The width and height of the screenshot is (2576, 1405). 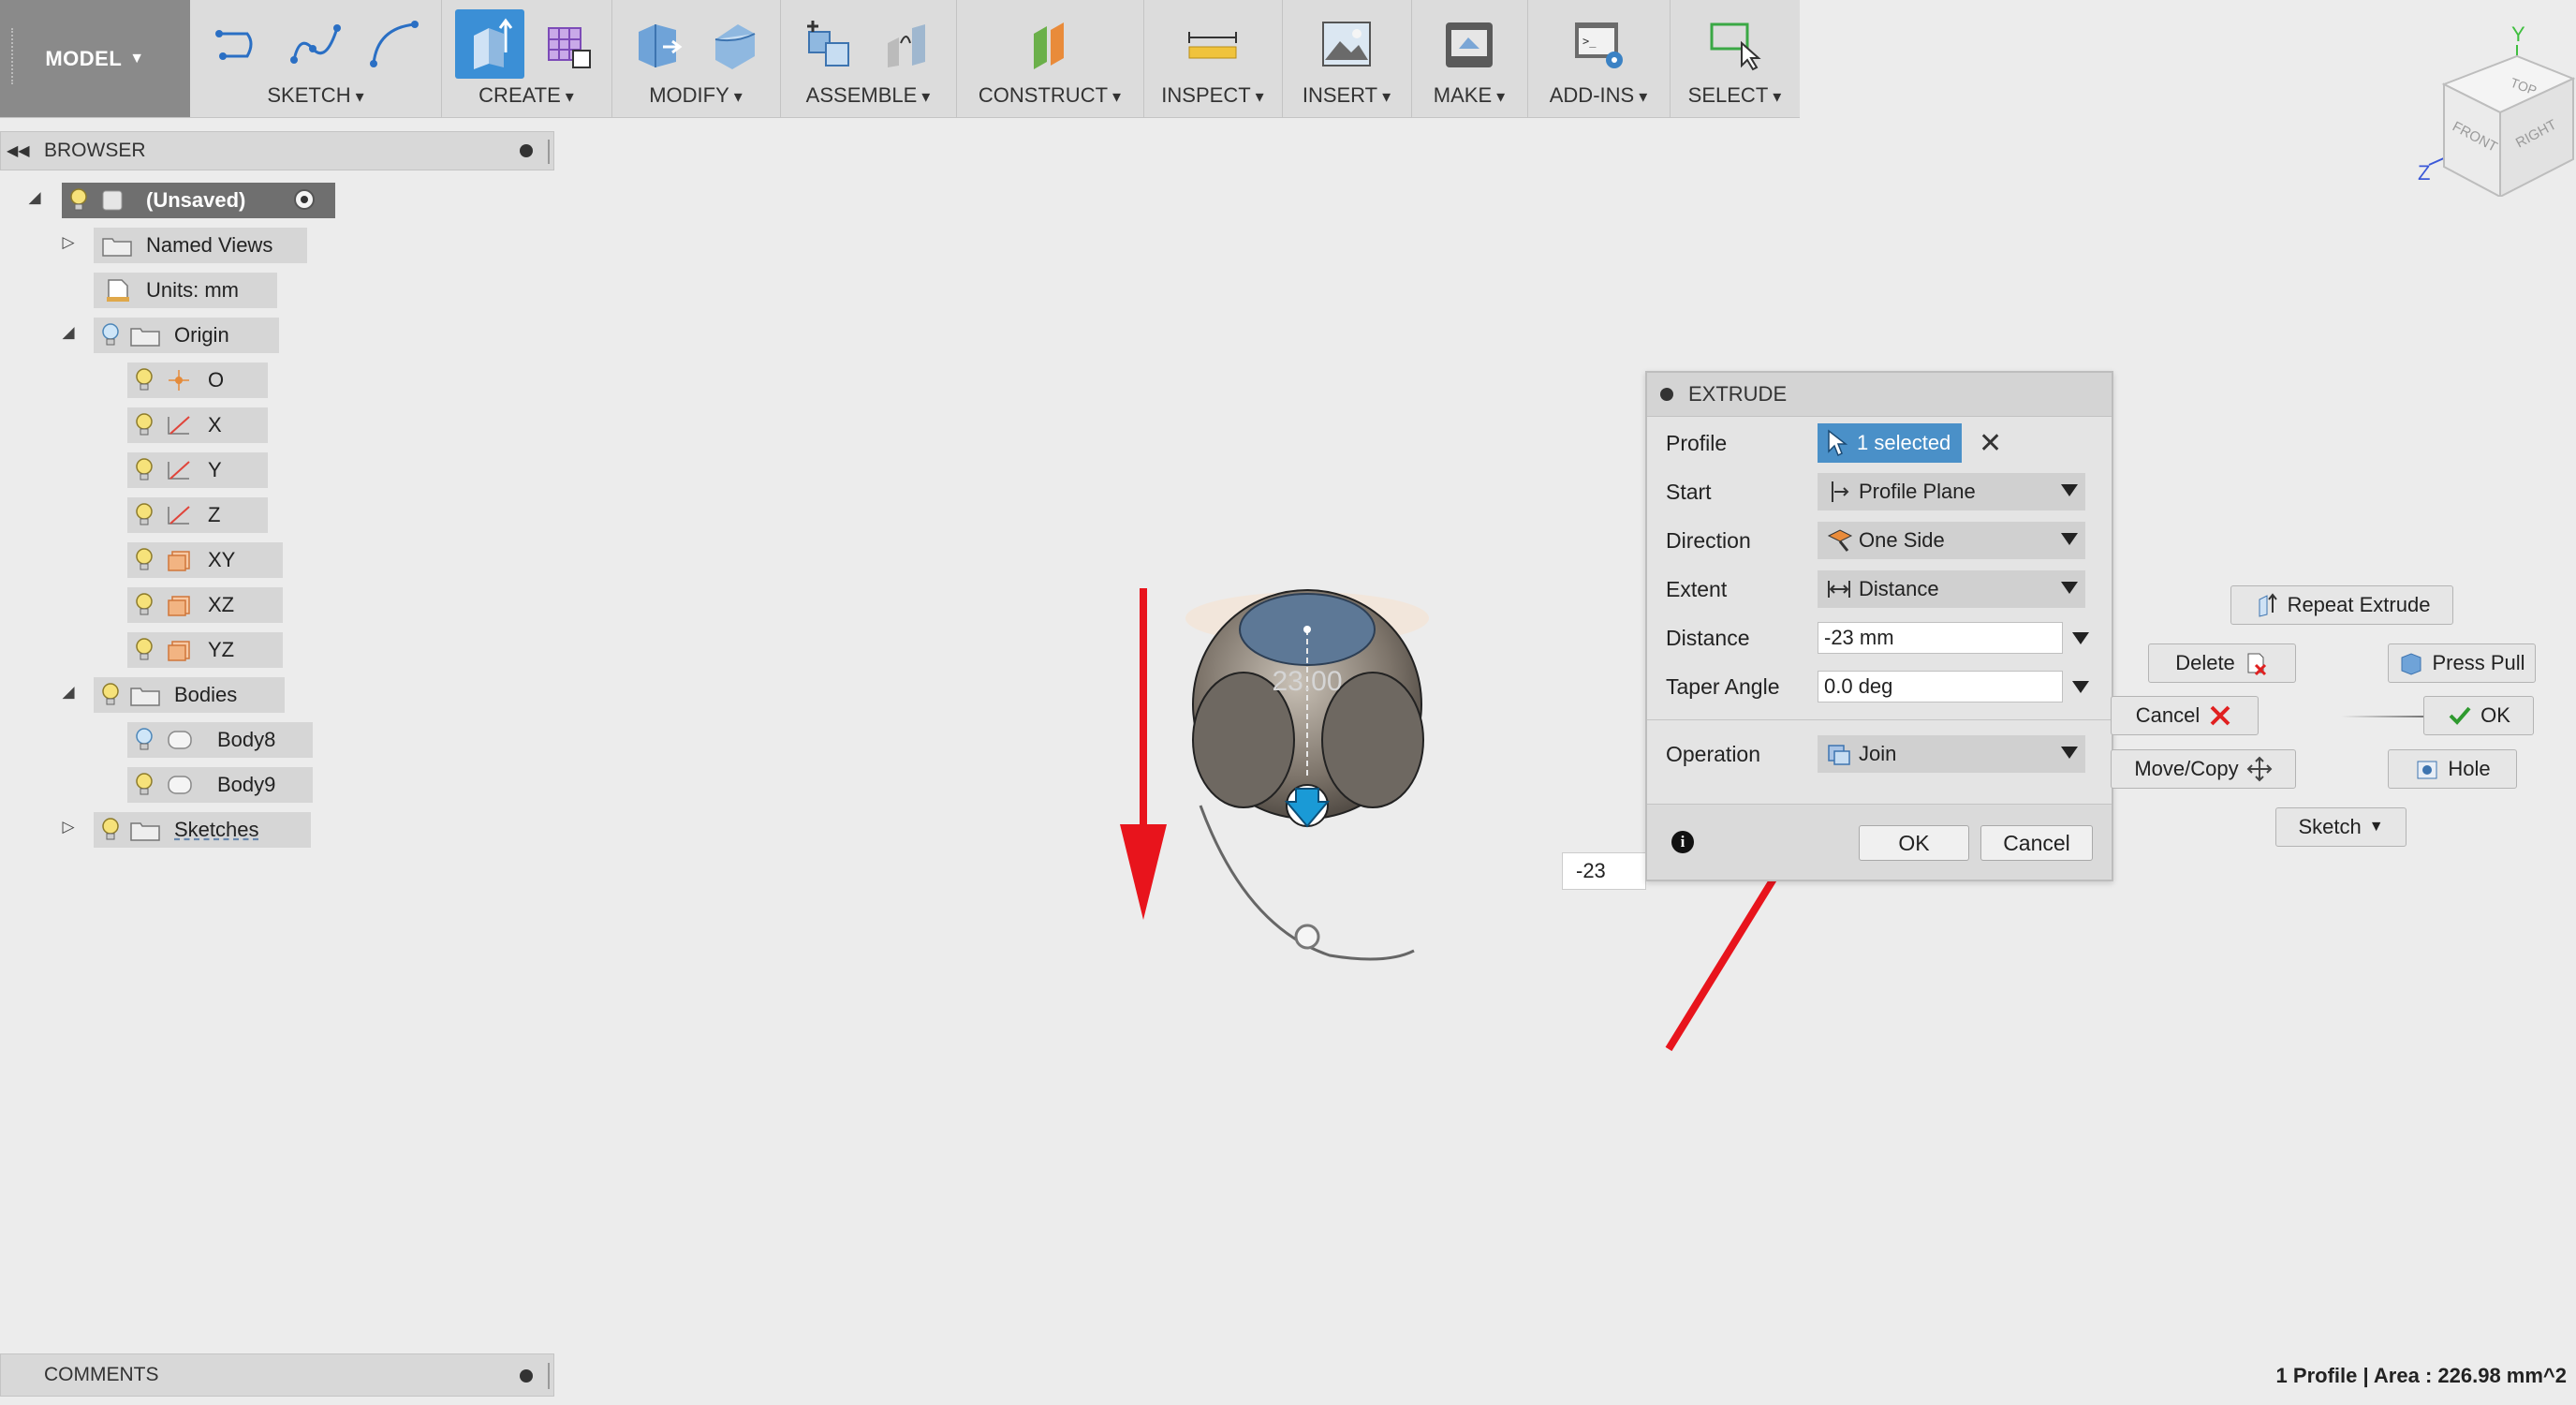 What do you see at coordinates (1951, 540) in the screenshot?
I see `direction-select: One Side` at bounding box center [1951, 540].